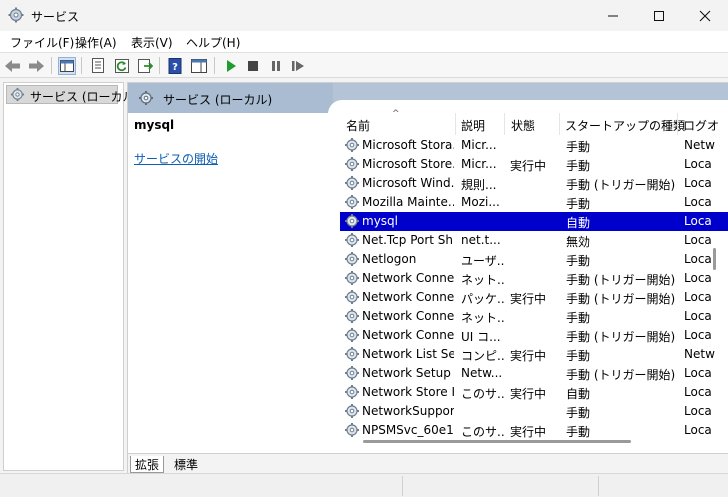  I want to click on table-row: Mozilla Mainte... Mozi... 手動 Loca, so click(534, 202).